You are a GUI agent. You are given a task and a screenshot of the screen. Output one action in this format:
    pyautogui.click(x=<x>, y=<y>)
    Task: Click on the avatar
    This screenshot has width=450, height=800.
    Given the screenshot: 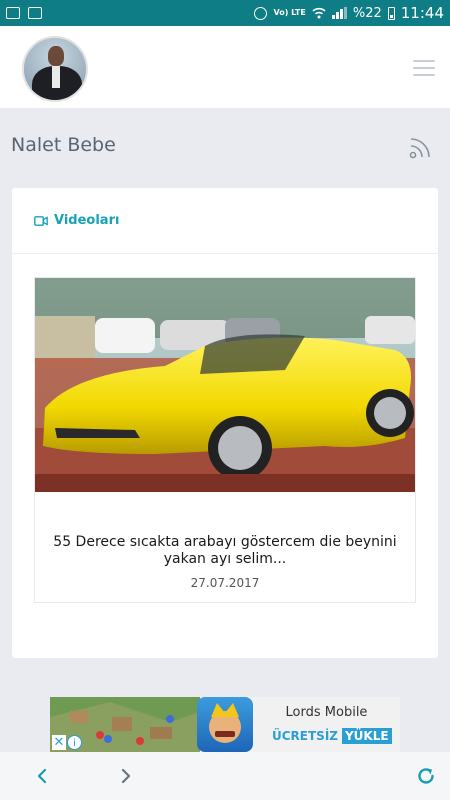 What is the action you would take?
    pyautogui.click(x=55, y=69)
    